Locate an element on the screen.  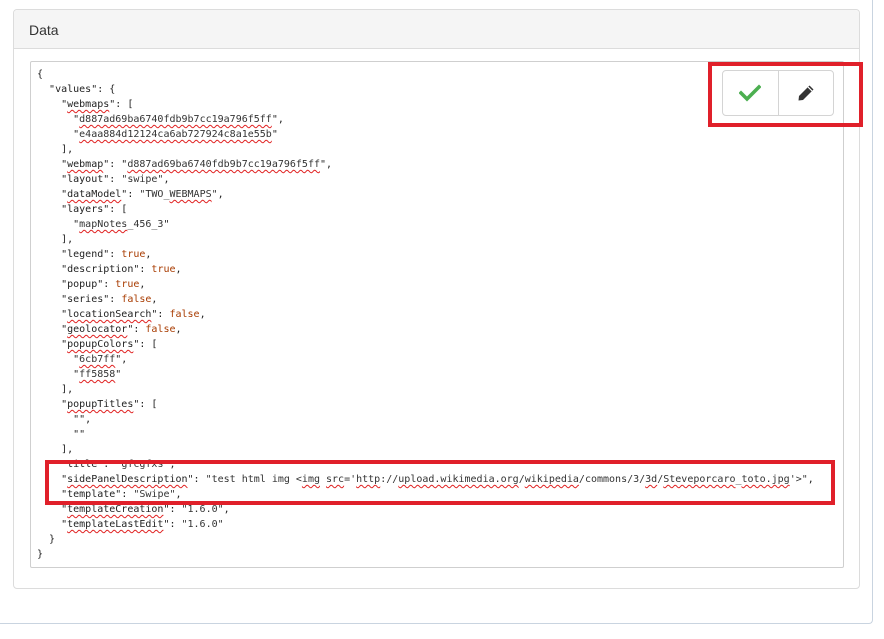
code-token: "TWO_ is located at coordinates (154, 194).